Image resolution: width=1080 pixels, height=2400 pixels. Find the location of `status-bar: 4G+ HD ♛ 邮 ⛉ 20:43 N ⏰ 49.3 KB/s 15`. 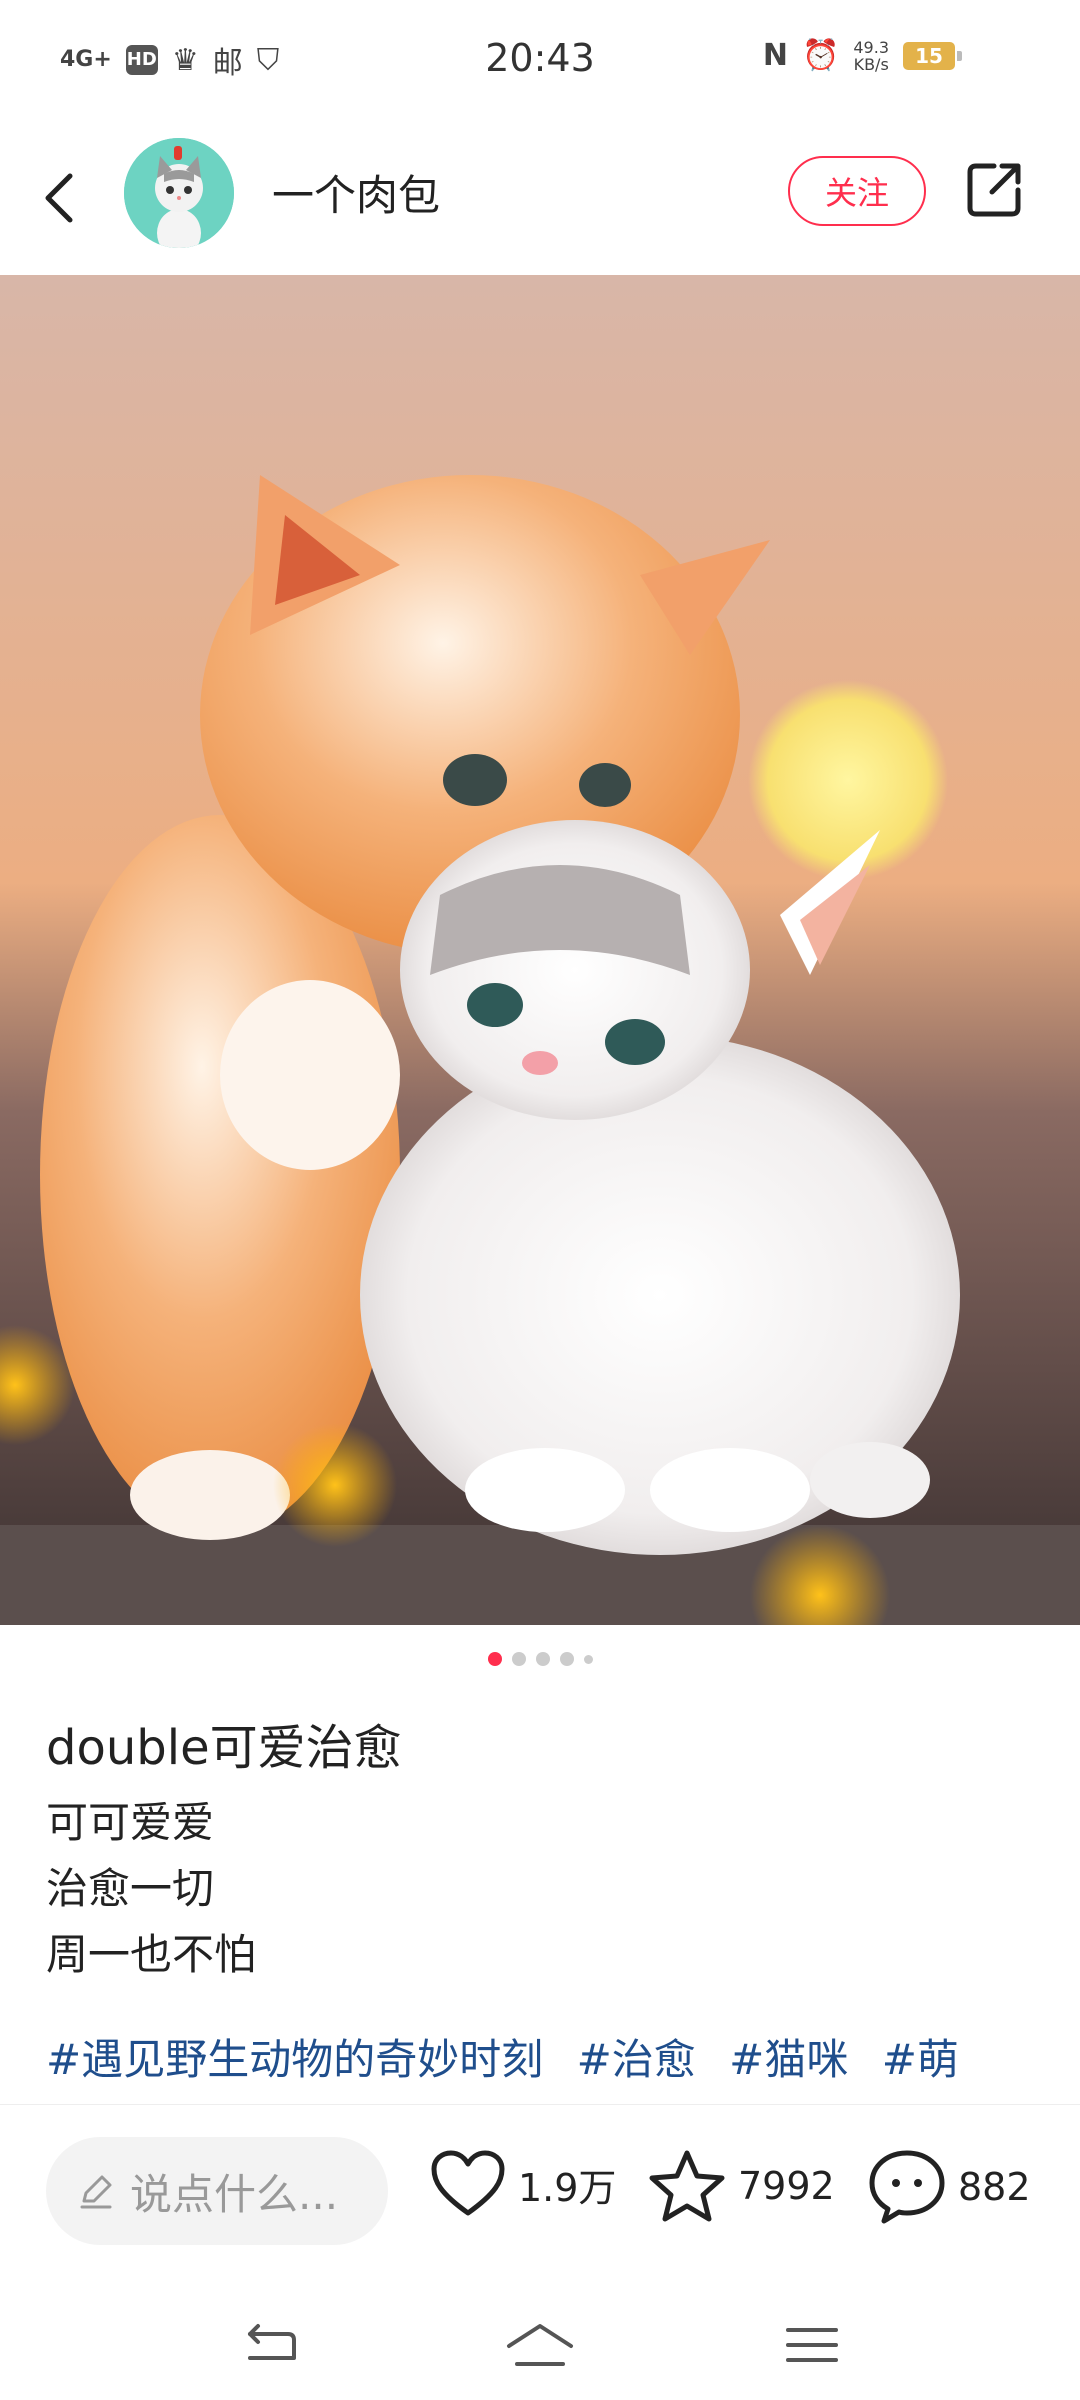

status-bar: 4G+ HD ♛ 邮 ⛉ 20:43 N ⏰ 49.3 KB/s 15 is located at coordinates (540, 60).